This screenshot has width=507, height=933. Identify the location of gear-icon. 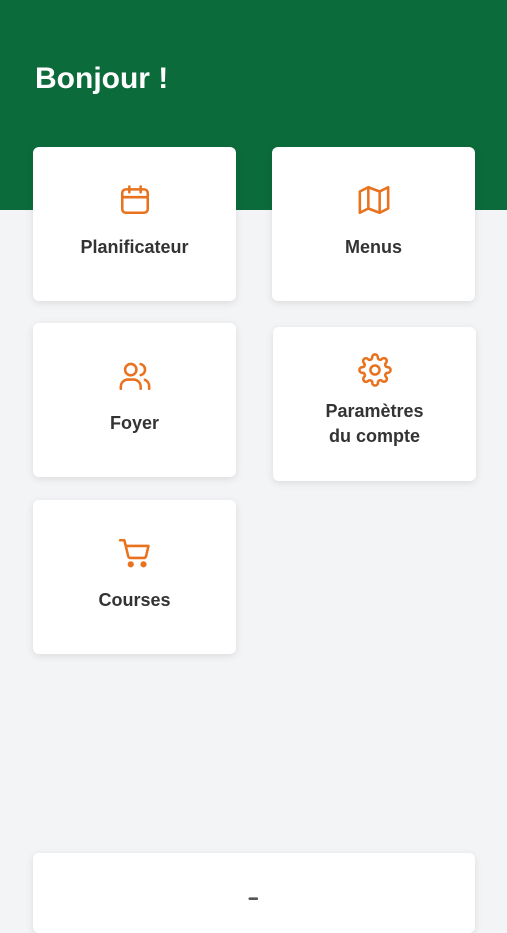
(374, 370).